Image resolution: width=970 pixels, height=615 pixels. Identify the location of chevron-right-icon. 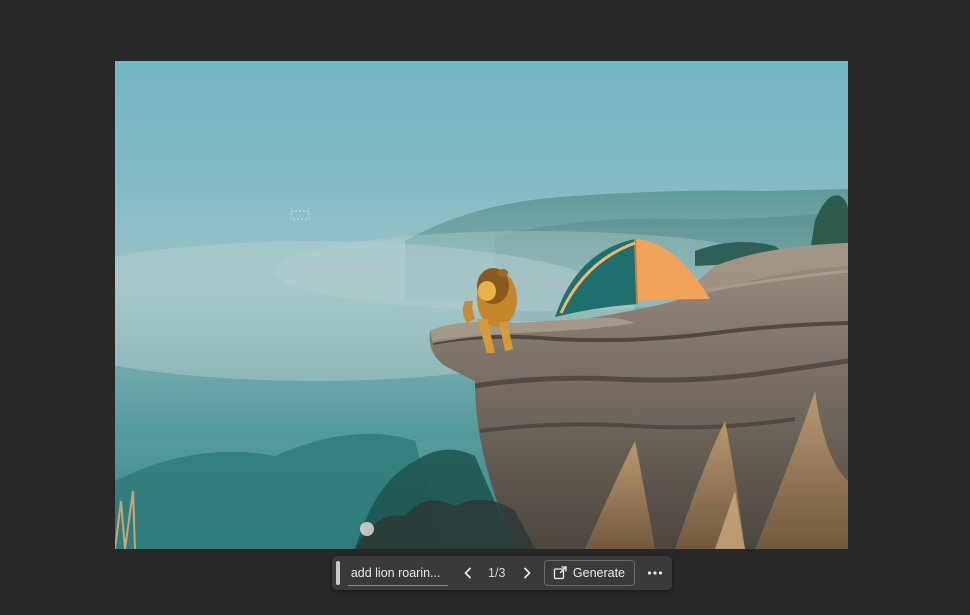
(527, 573).